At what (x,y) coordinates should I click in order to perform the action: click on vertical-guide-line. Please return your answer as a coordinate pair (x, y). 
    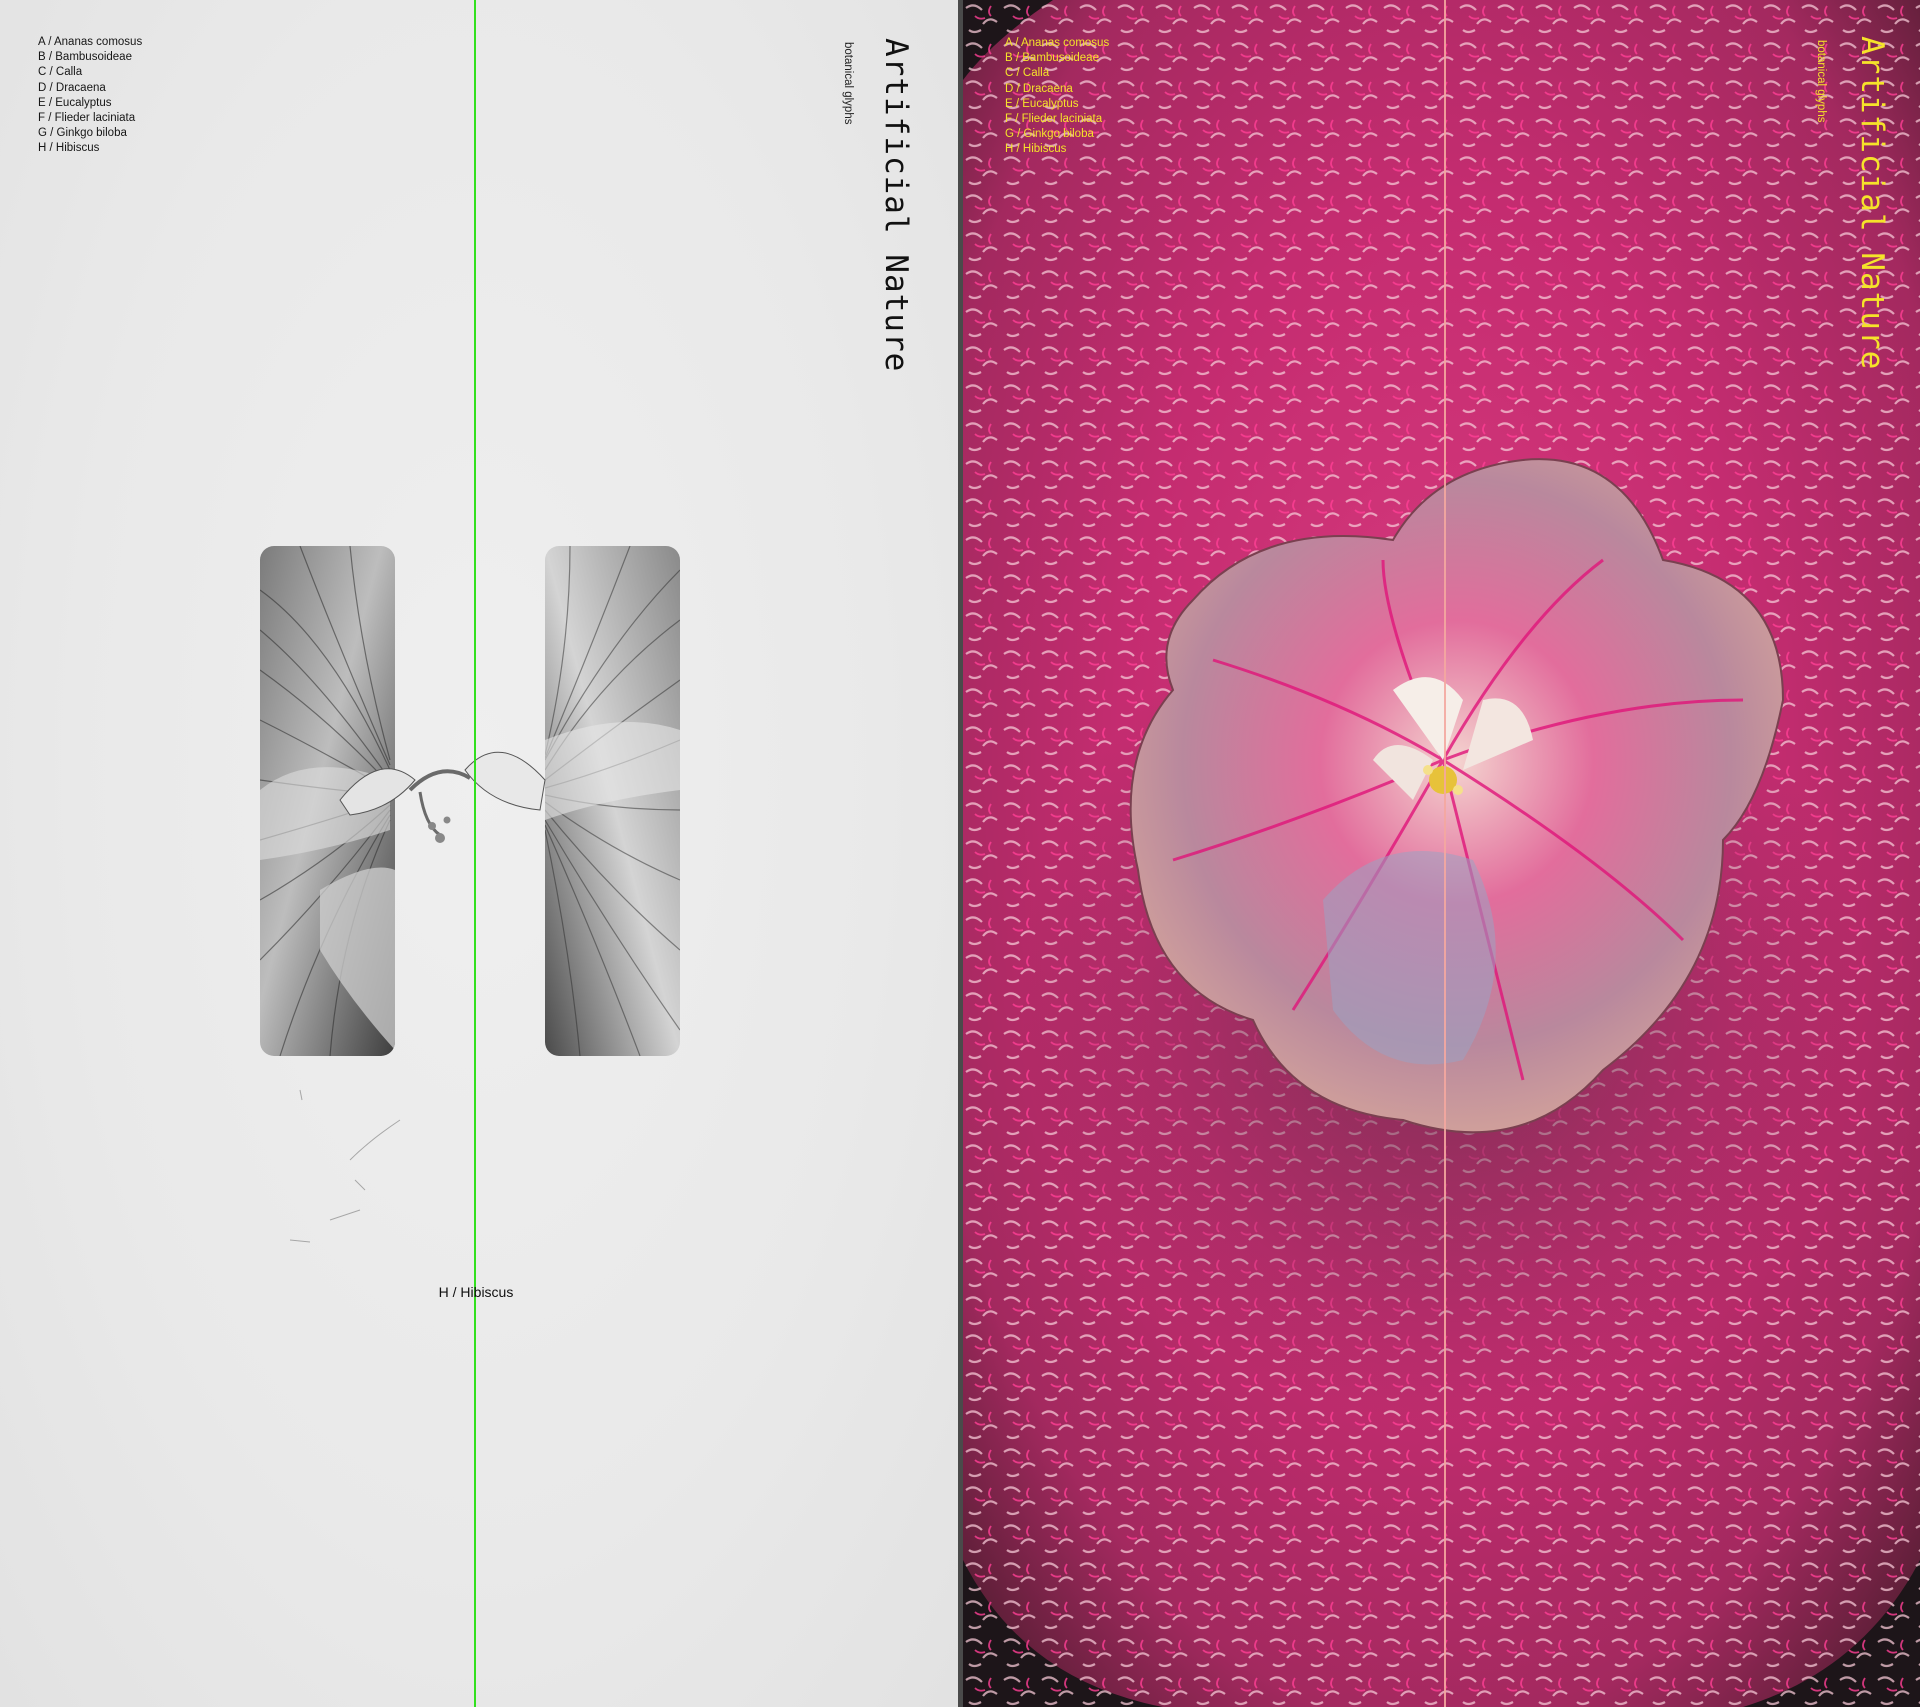
    Looking at the image, I should click on (475, 853).